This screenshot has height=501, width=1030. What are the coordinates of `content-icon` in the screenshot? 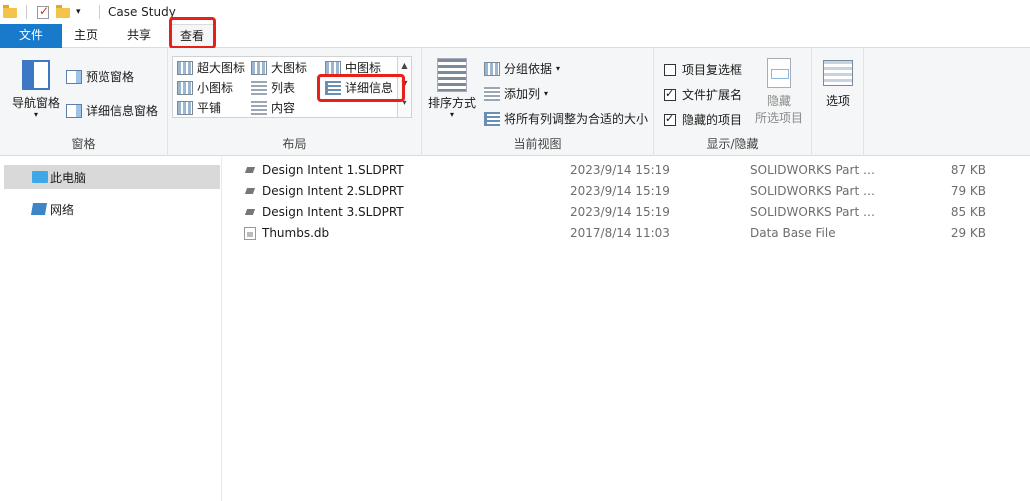 It's located at (259, 107).